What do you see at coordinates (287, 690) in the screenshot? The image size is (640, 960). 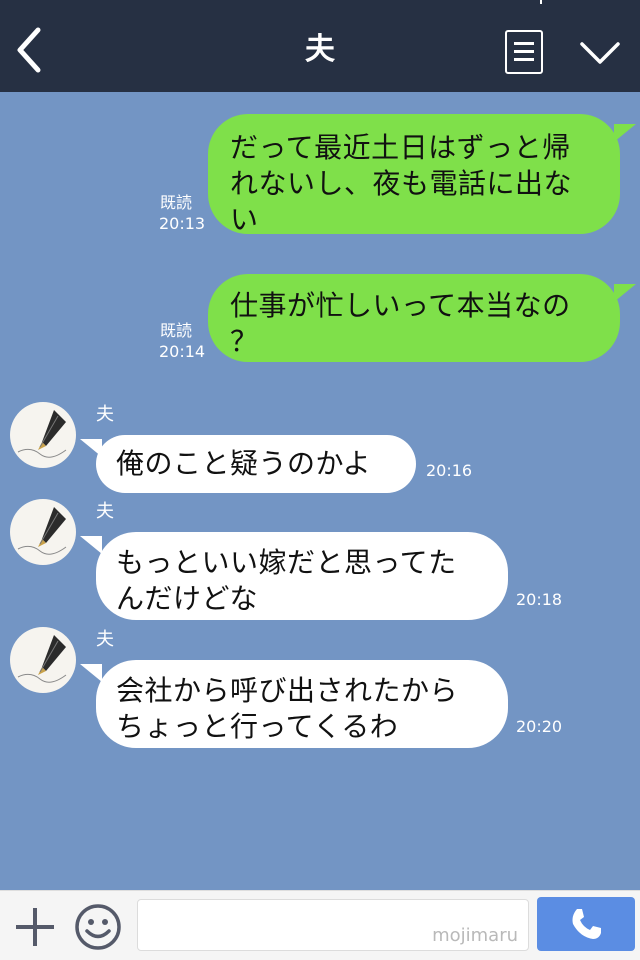 I see `message-line: 会社から呼び出されたから` at bounding box center [287, 690].